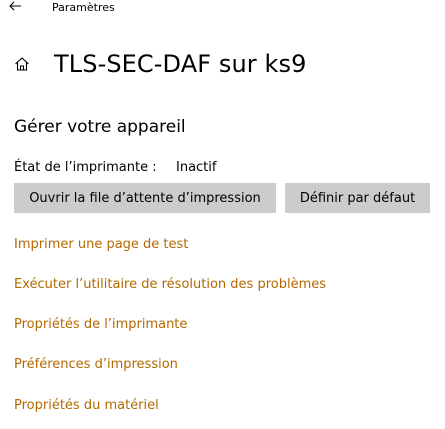 This screenshot has height=429, width=445. I want to click on section-title: Gérer votre appareil, so click(100, 127).